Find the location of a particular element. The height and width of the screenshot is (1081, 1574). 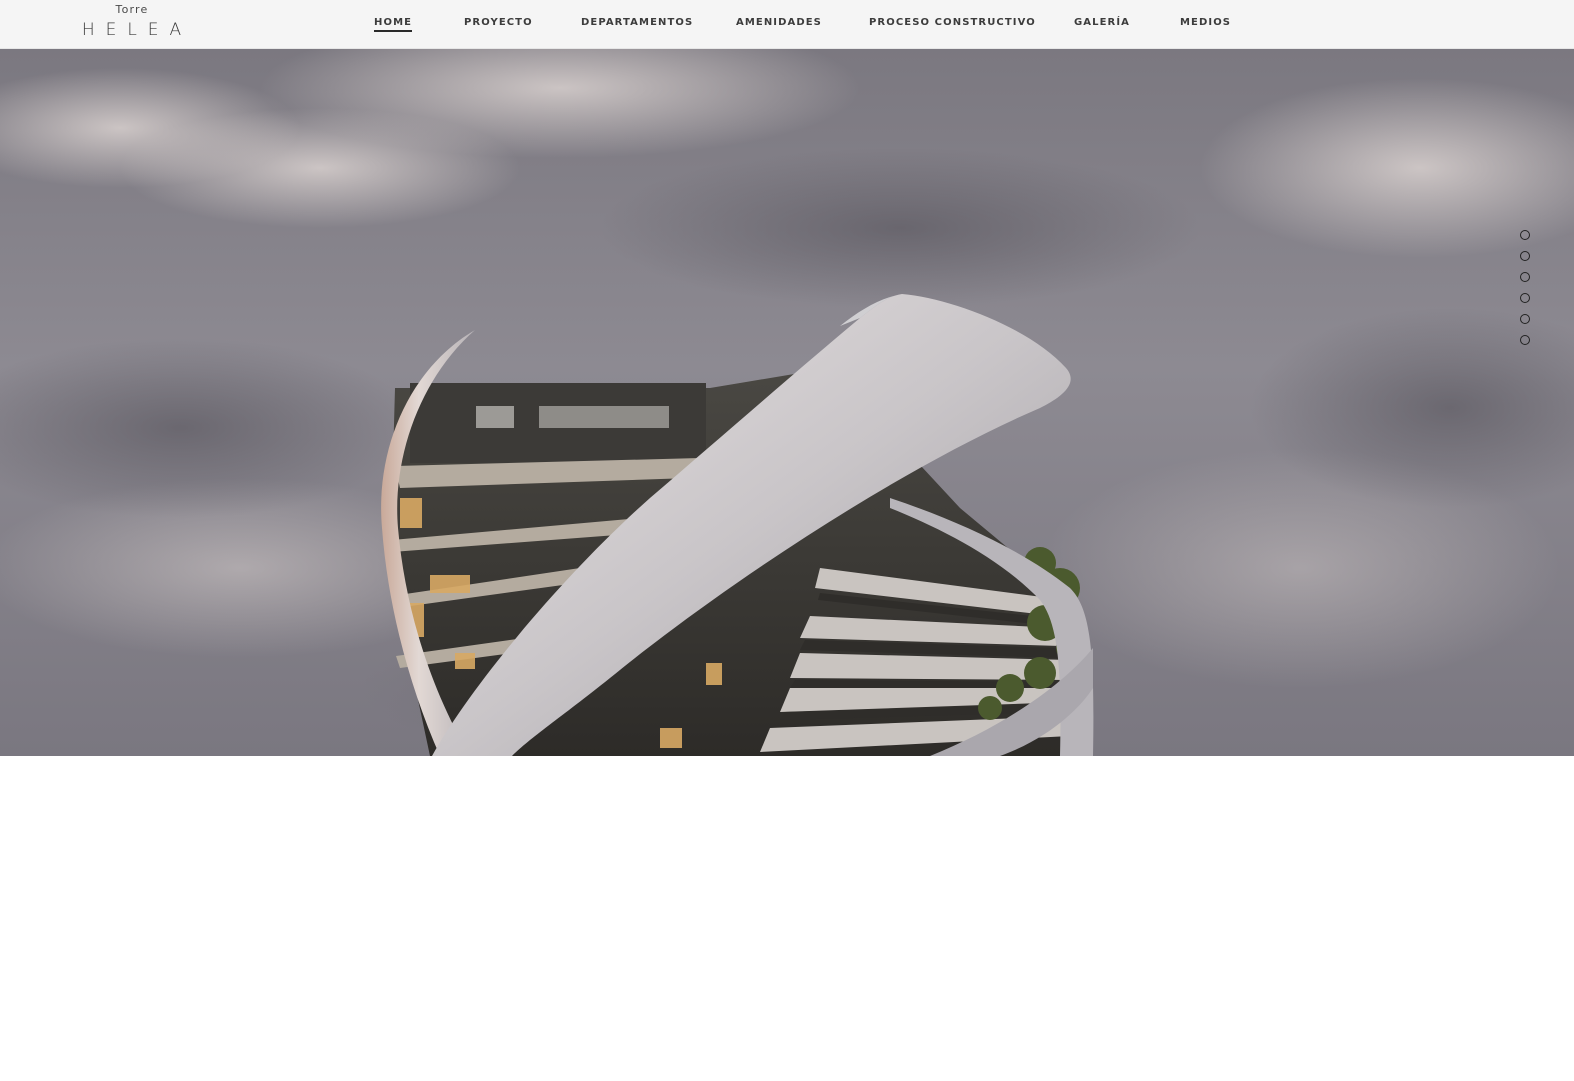

nav-item-departamentos: DEPARTAMENTOS is located at coordinates (637, 22).